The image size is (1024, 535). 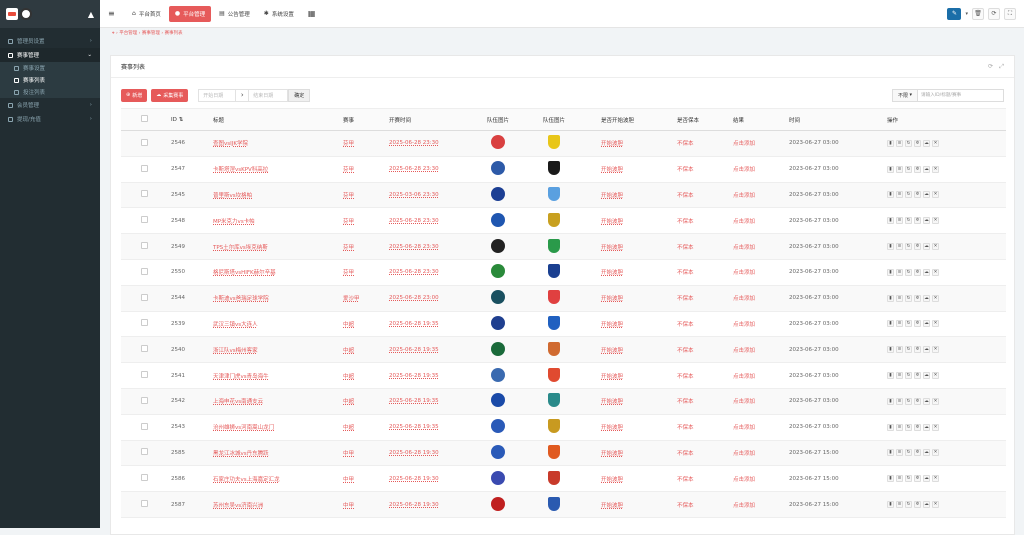 I want to click on row-league-link: 芬甲, so click(x=366, y=169).